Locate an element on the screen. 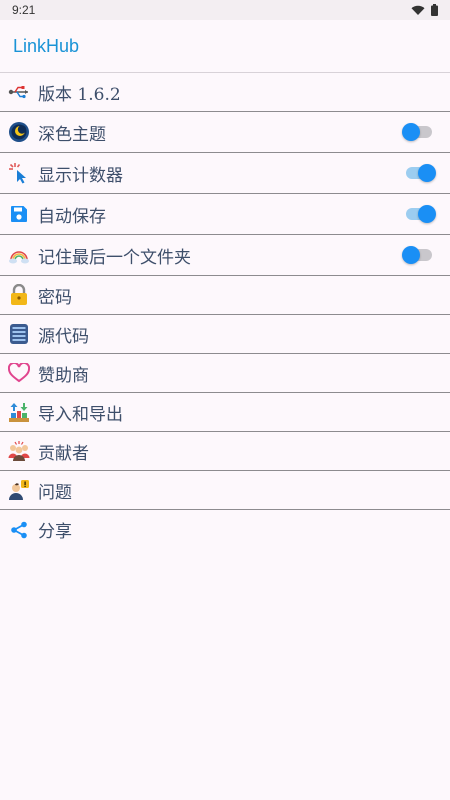 The width and height of the screenshot is (450, 800). settings-item-contributors: 贡献者 is located at coordinates (225, 451).